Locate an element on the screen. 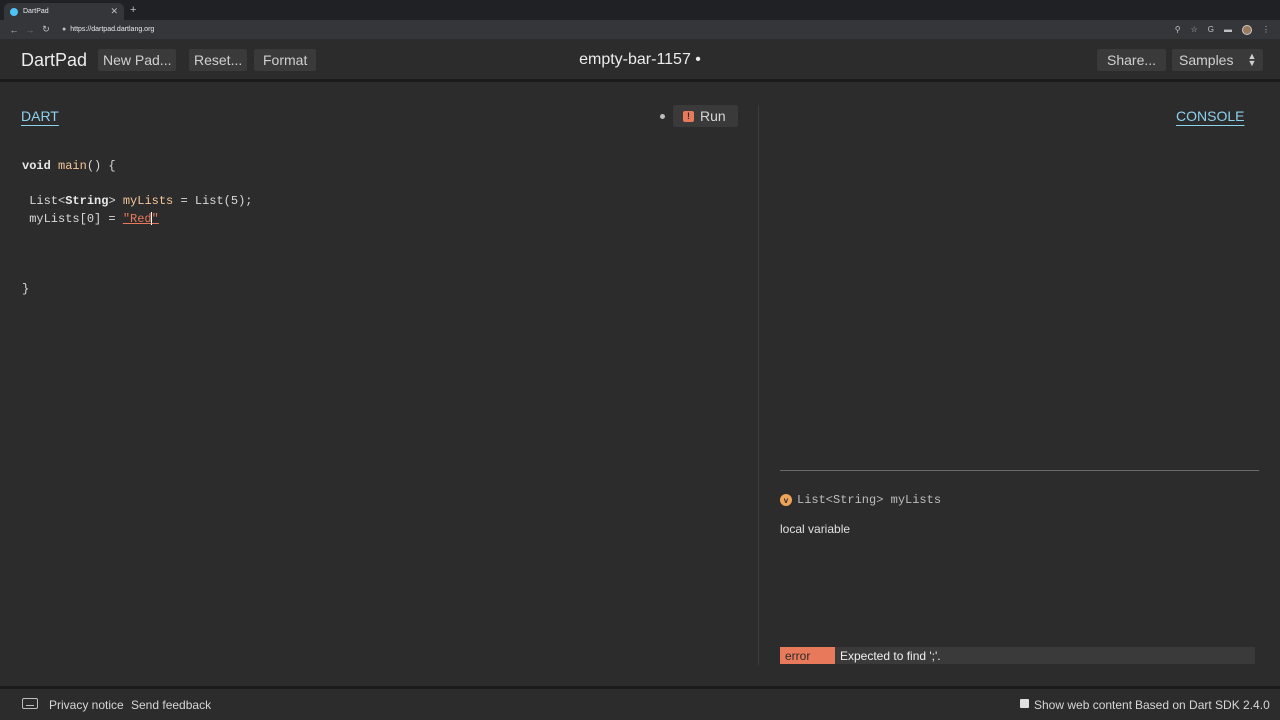 The height and width of the screenshot is (720, 1280). format-button: Format is located at coordinates (285, 60).